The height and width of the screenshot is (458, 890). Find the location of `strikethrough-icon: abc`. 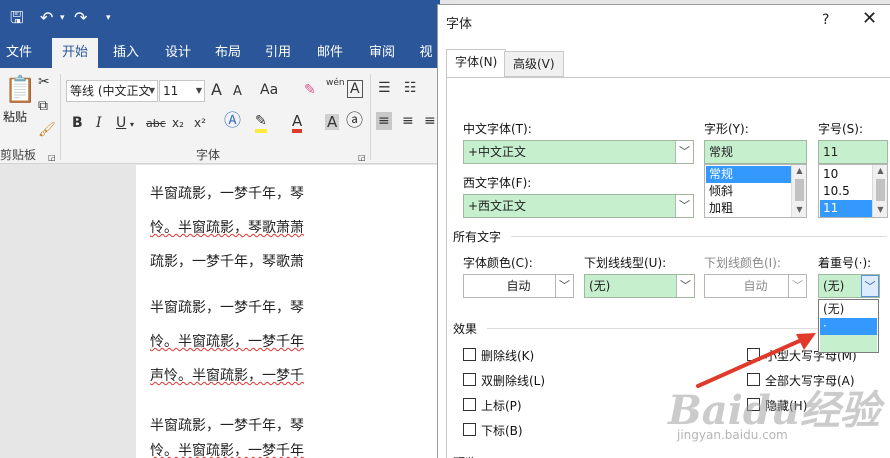

strikethrough-icon: abc is located at coordinates (156, 124).